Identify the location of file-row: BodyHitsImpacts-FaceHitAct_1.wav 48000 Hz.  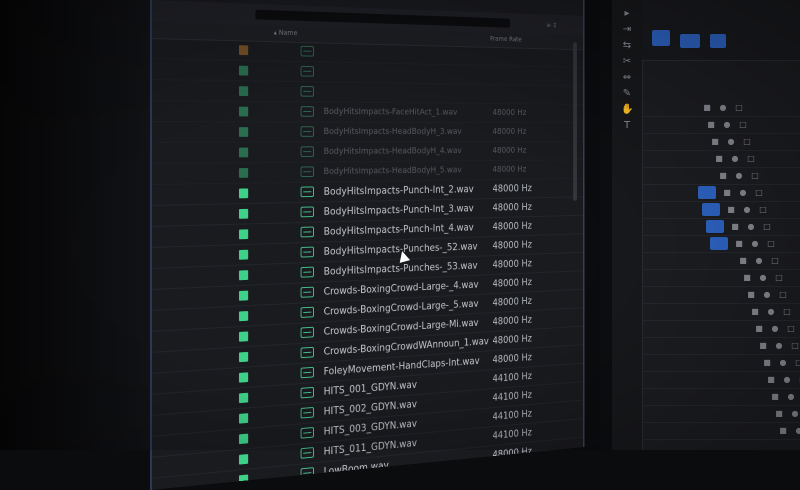
(367, 112).